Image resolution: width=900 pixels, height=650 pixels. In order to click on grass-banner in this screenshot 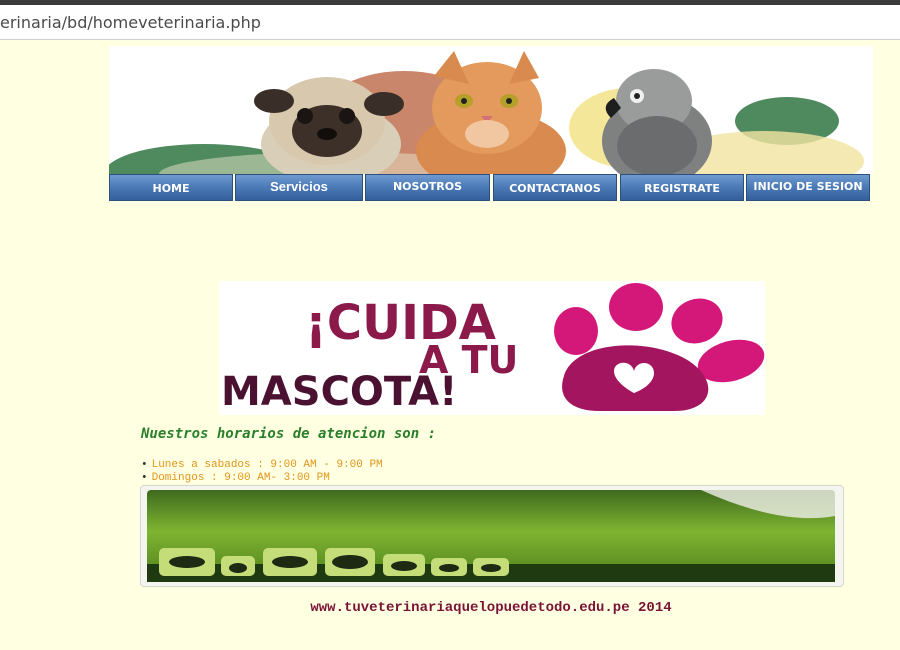, I will do `click(492, 536)`.